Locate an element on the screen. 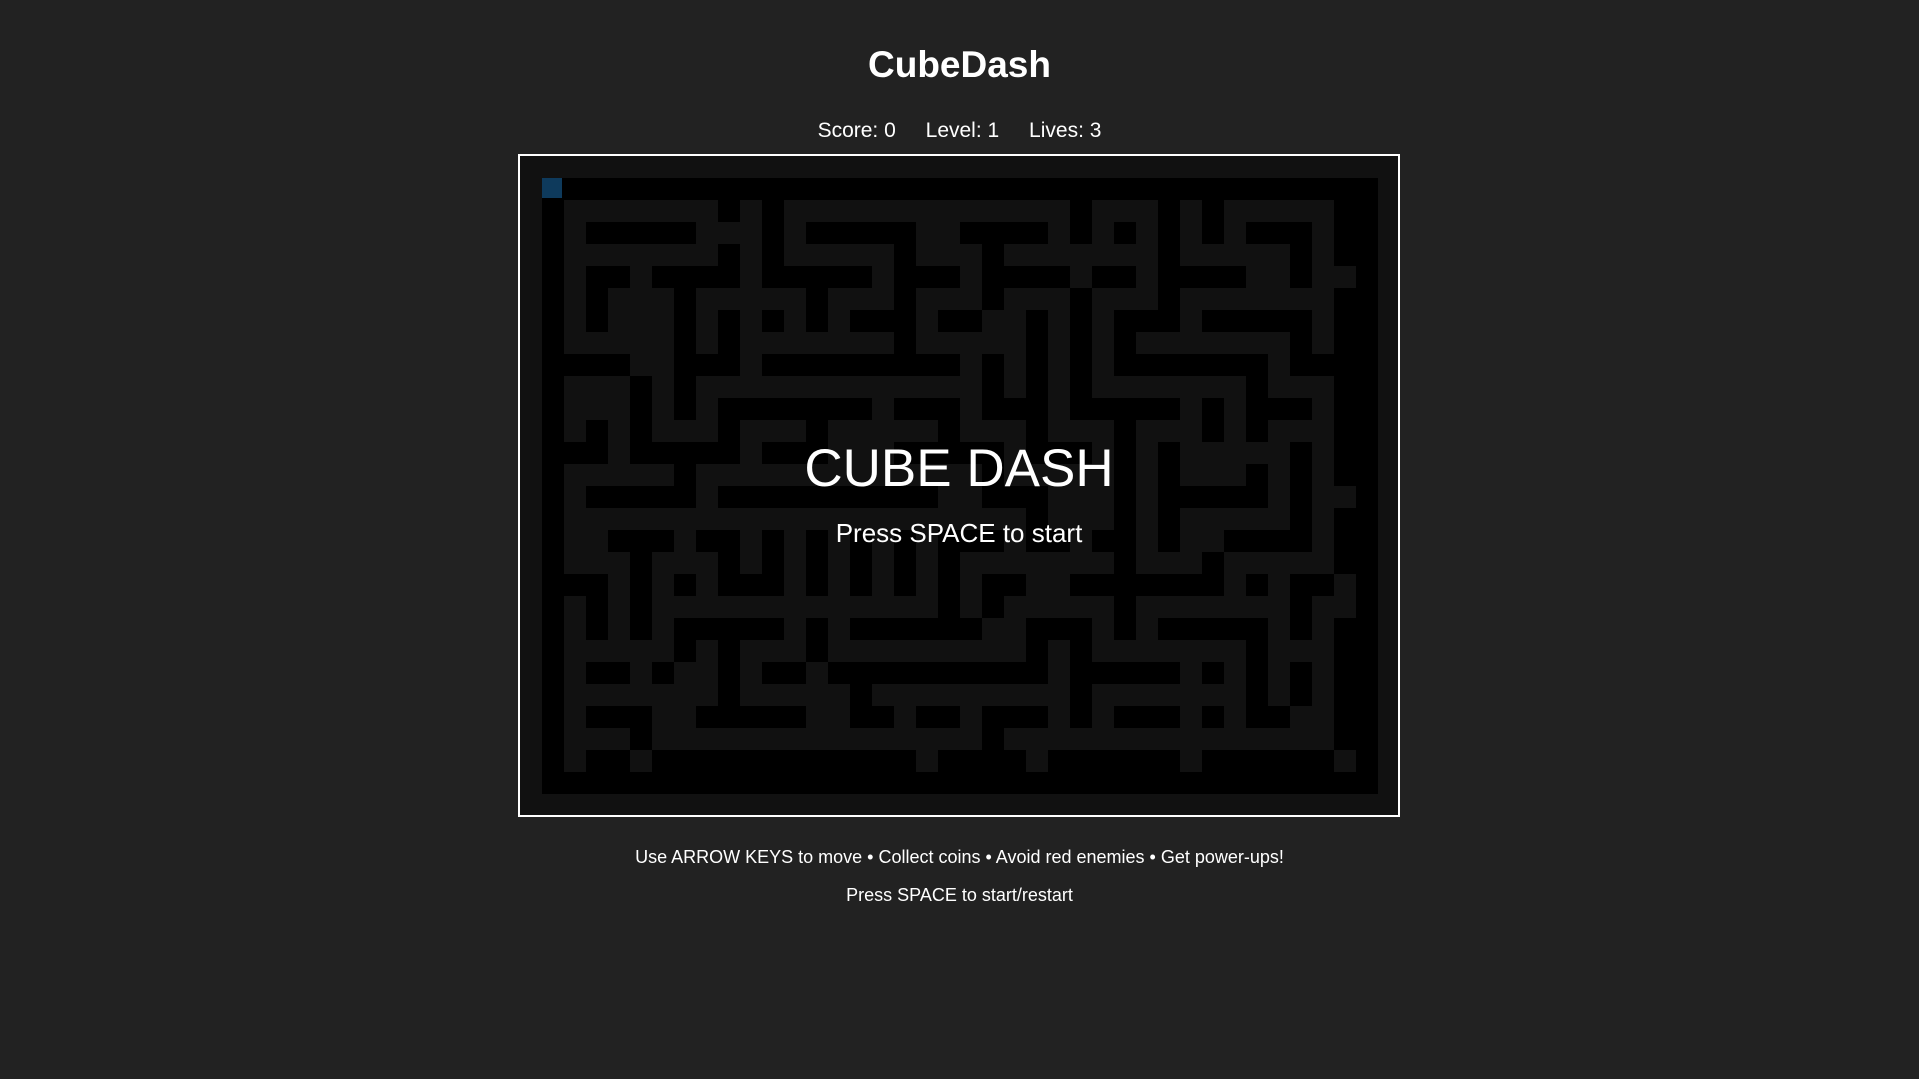 The image size is (1919, 1079). overlay-title: CUBE DASH is located at coordinates (959, 468).